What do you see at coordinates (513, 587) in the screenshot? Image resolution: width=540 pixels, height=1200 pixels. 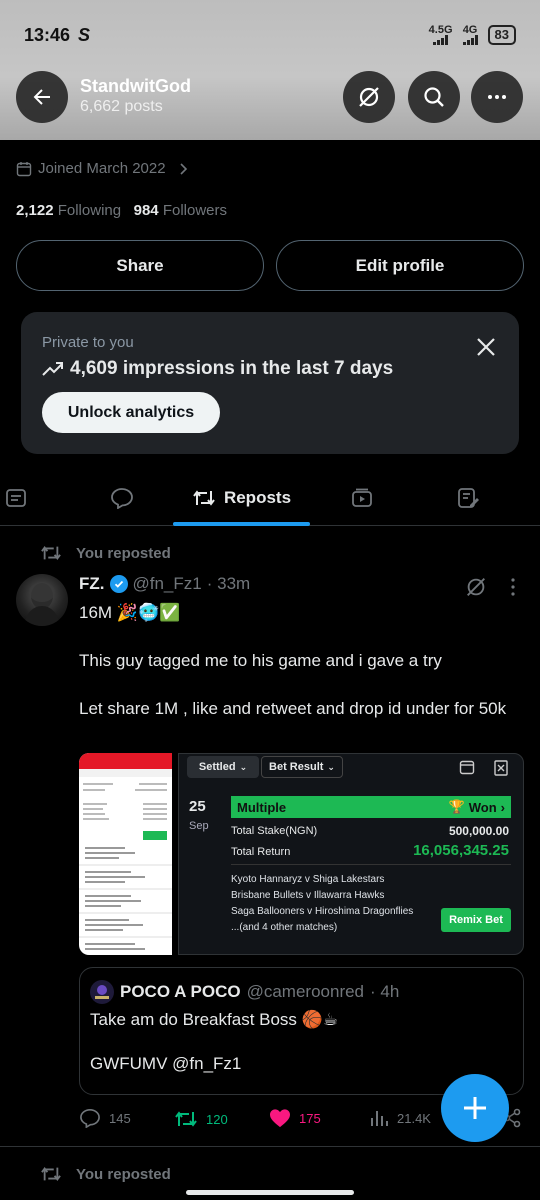 I see `more-vertical-icon` at bounding box center [513, 587].